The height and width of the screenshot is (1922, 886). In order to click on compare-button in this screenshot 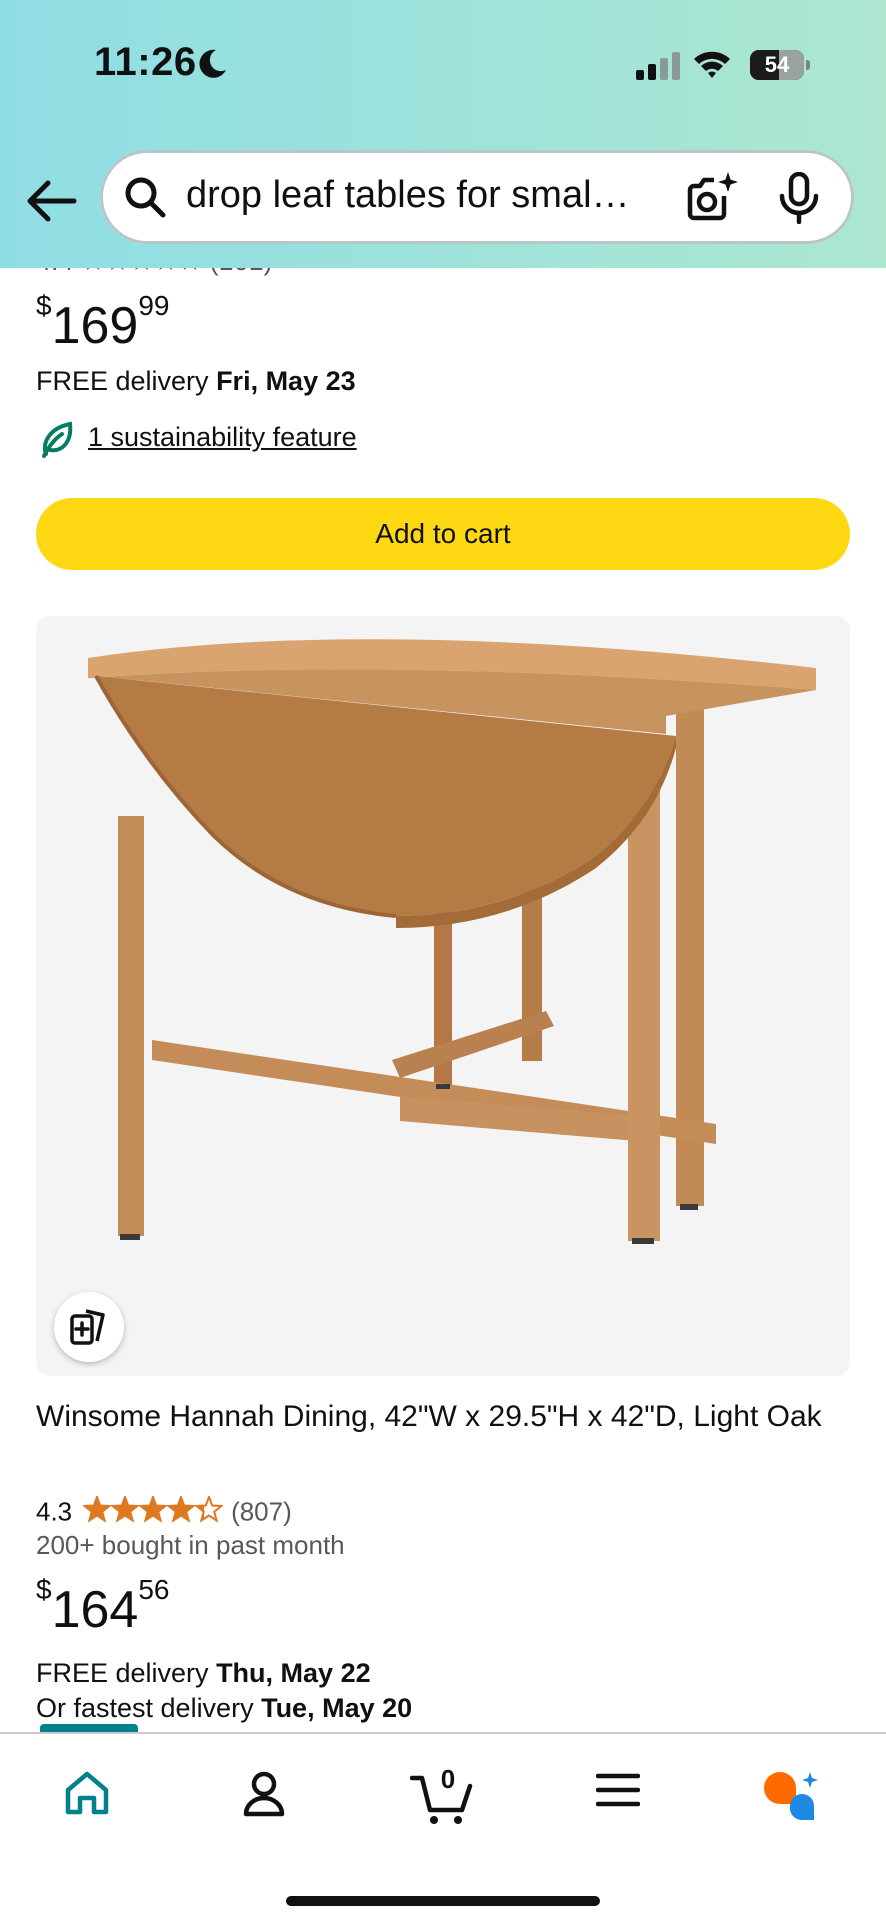, I will do `click(89, 1327)`.